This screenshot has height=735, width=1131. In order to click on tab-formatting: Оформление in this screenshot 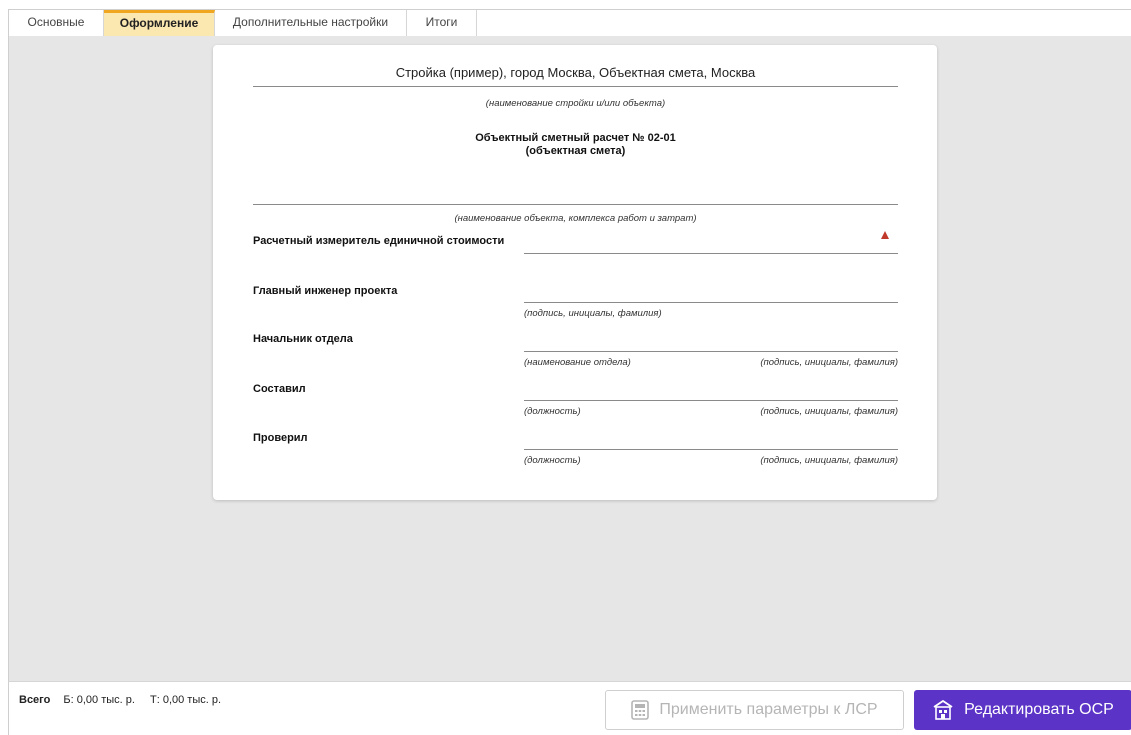, I will do `click(159, 23)`.